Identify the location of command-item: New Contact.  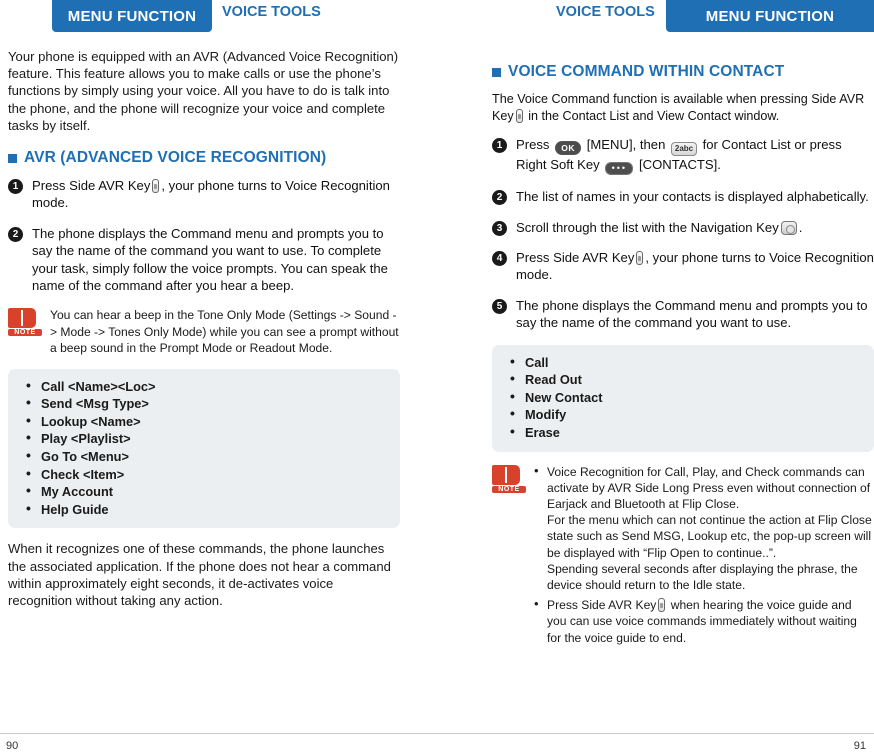
(685, 397).